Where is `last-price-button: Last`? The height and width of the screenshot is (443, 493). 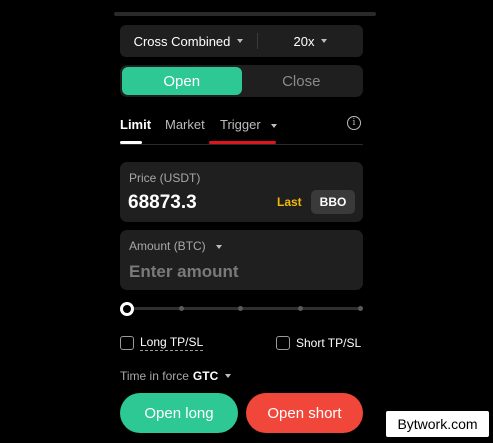 last-price-button: Last is located at coordinates (289, 202).